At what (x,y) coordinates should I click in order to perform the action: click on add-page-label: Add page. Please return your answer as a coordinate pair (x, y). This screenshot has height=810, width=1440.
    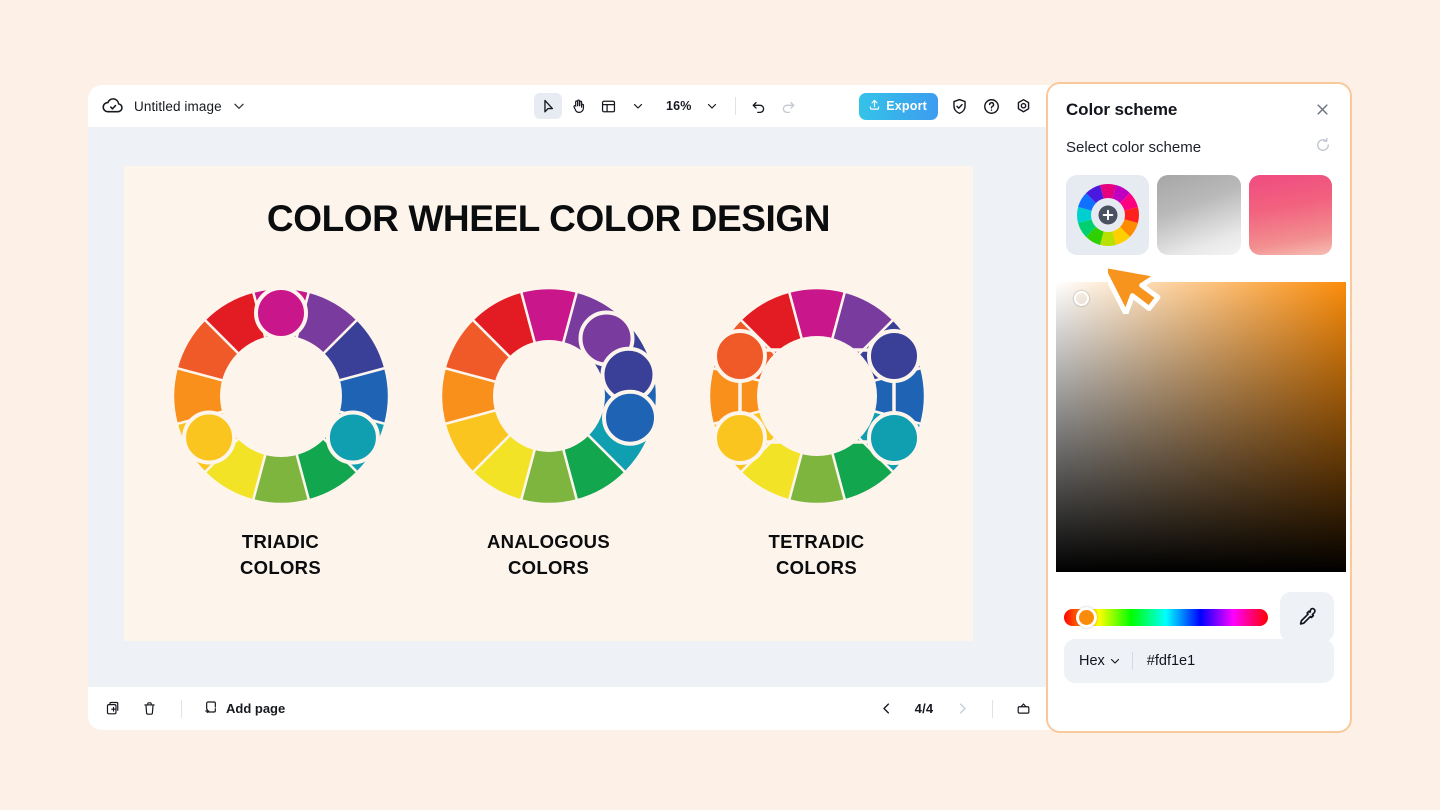
    Looking at the image, I should click on (256, 708).